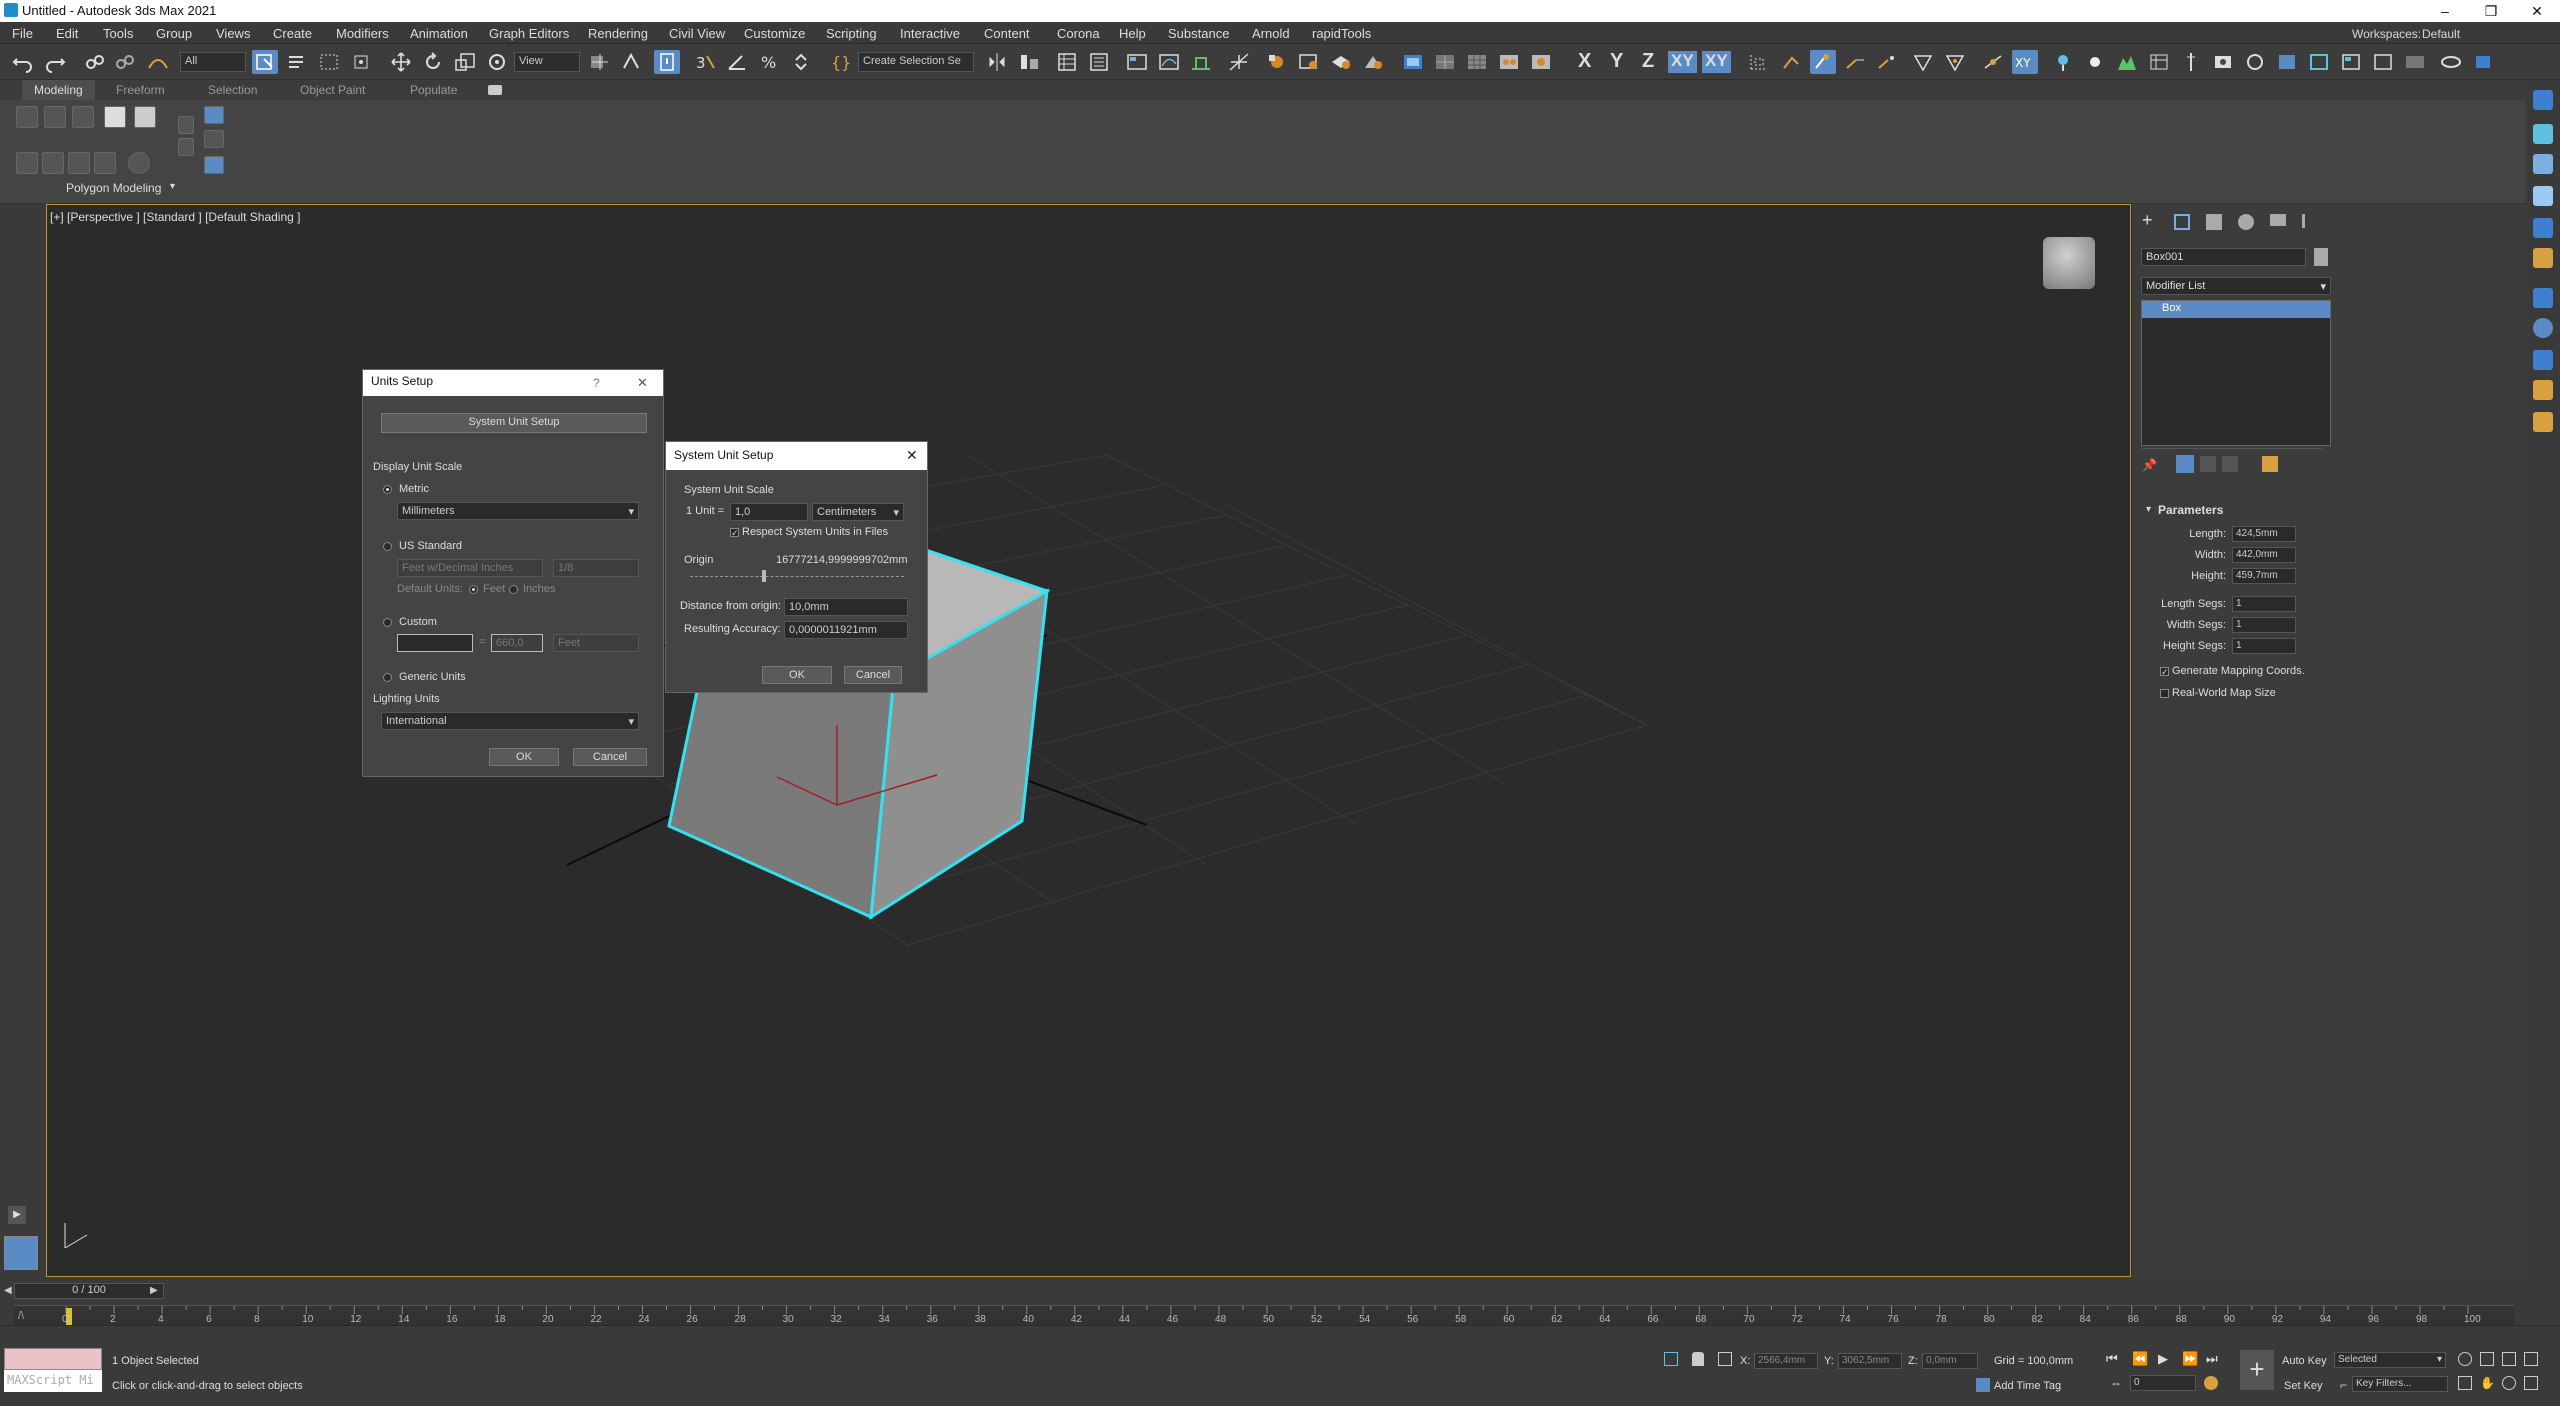  Describe the element at coordinates (387, 622) in the screenshot. I see `custom-radio` at that location.